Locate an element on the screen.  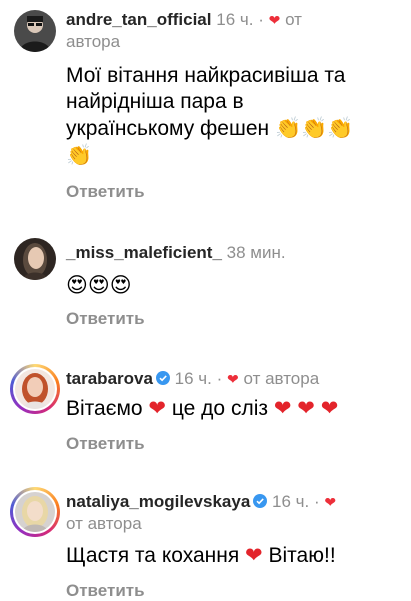
clapping-hands-icon: 👏👏👏 is located at coordinates (314, 128).